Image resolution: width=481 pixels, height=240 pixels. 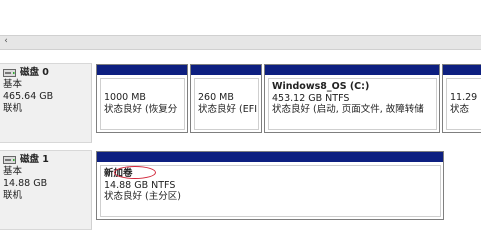 I want to click on partition-size: 1000 MB, so click(x=125, y=97).